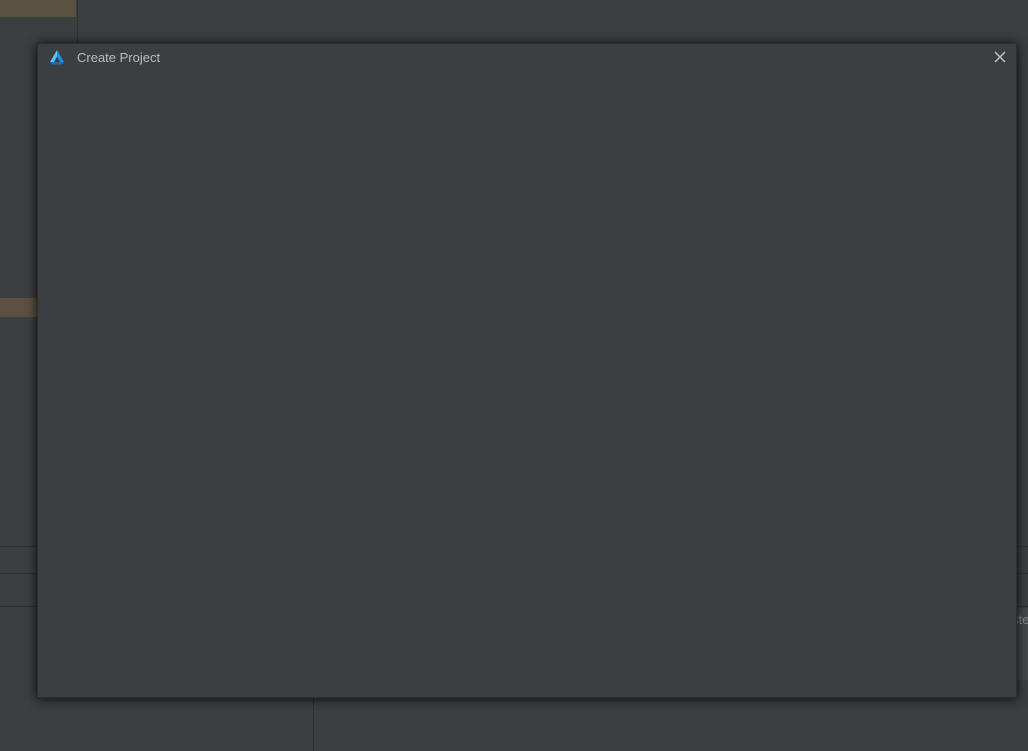 This screenshot has width=1028, height=751. What do you see at coordinates (1022, 644) in the screenshot?
I see `background-tab: ste` at bounding box center [1022, 644].